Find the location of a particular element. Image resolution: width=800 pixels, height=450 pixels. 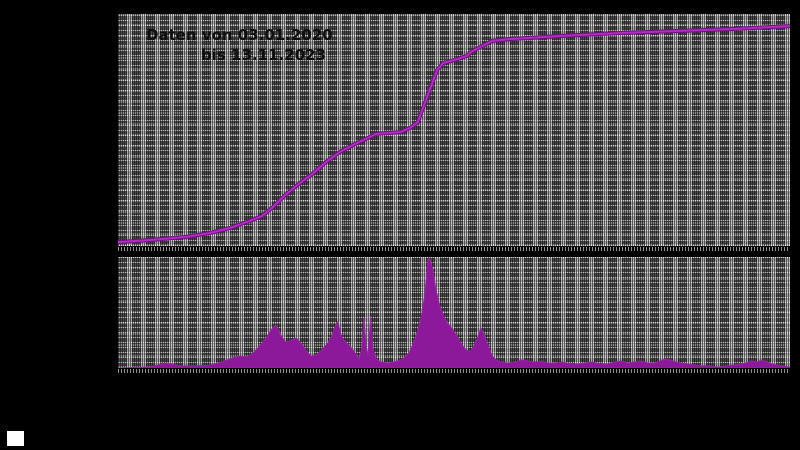

date-range-annotation: Daten von 03.01.2020 bis 13.11.2023 is located at coordinates (239, 45).